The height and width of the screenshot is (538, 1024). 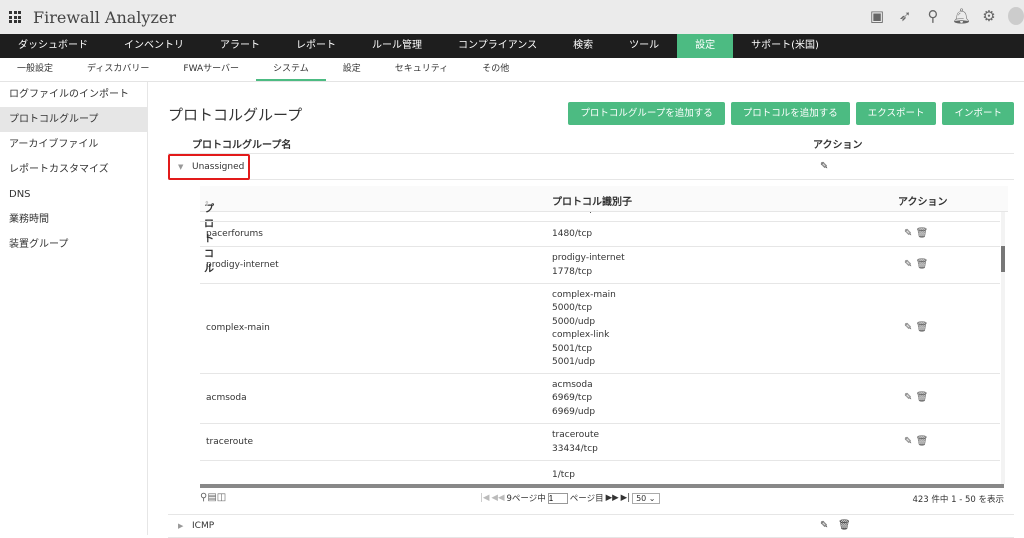 What do you see at coordinates (646, 113) in the screenshot?
I see `add-protocol-group-button: プロトコルグループを追加する` at bounding box center [646, 113].